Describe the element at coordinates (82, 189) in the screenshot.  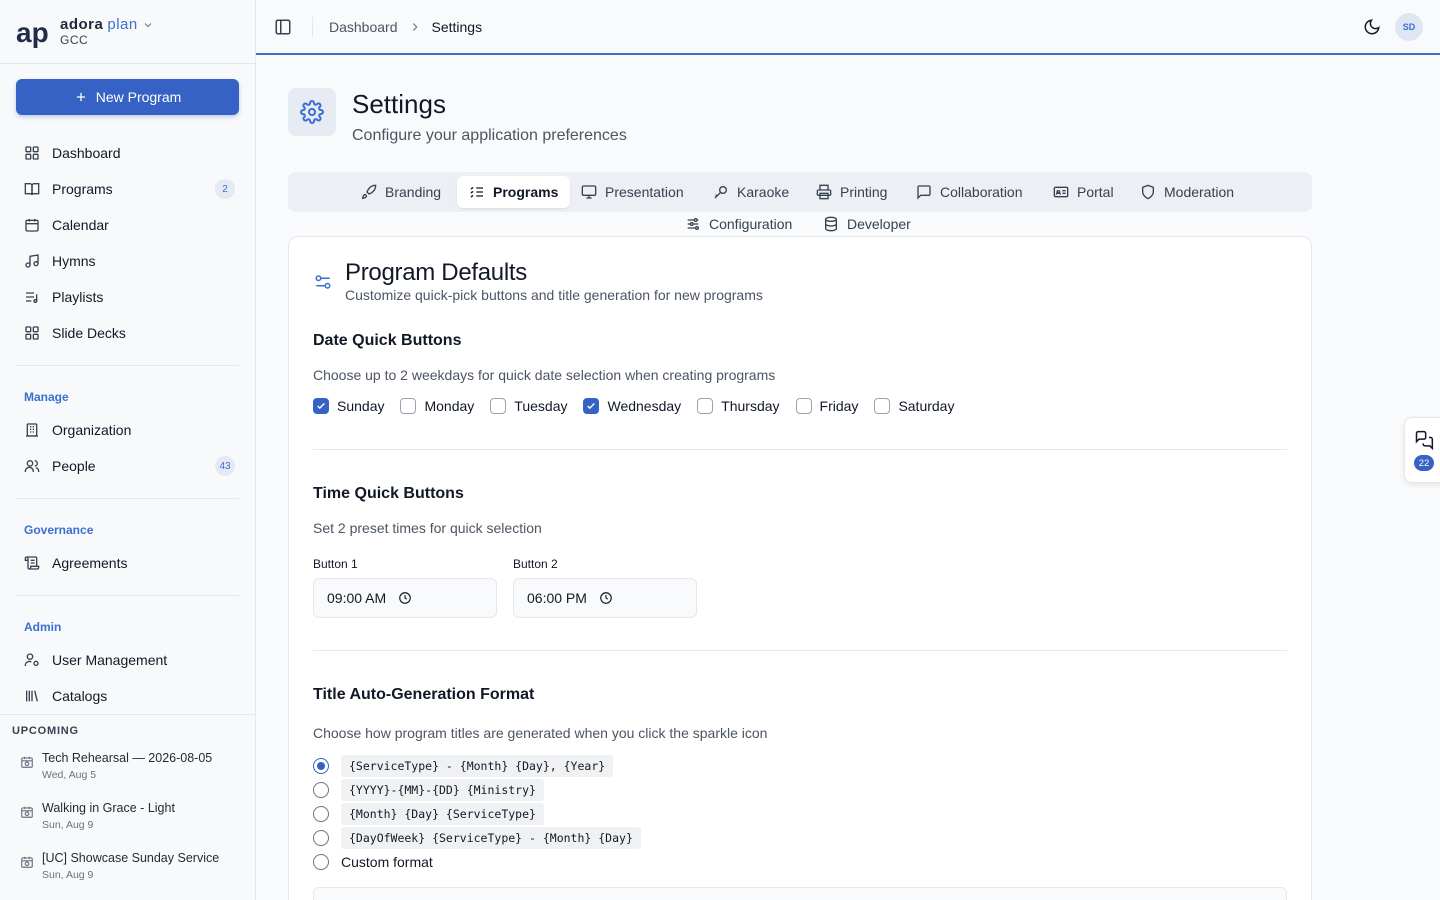
I see `sidebar-item-label: Programs` at that location.